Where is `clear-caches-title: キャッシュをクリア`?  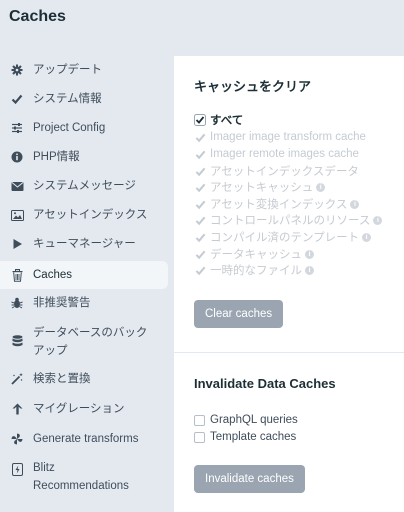 clear-caches-title: キャッシュをクリア is located at coordinates (253, 86).